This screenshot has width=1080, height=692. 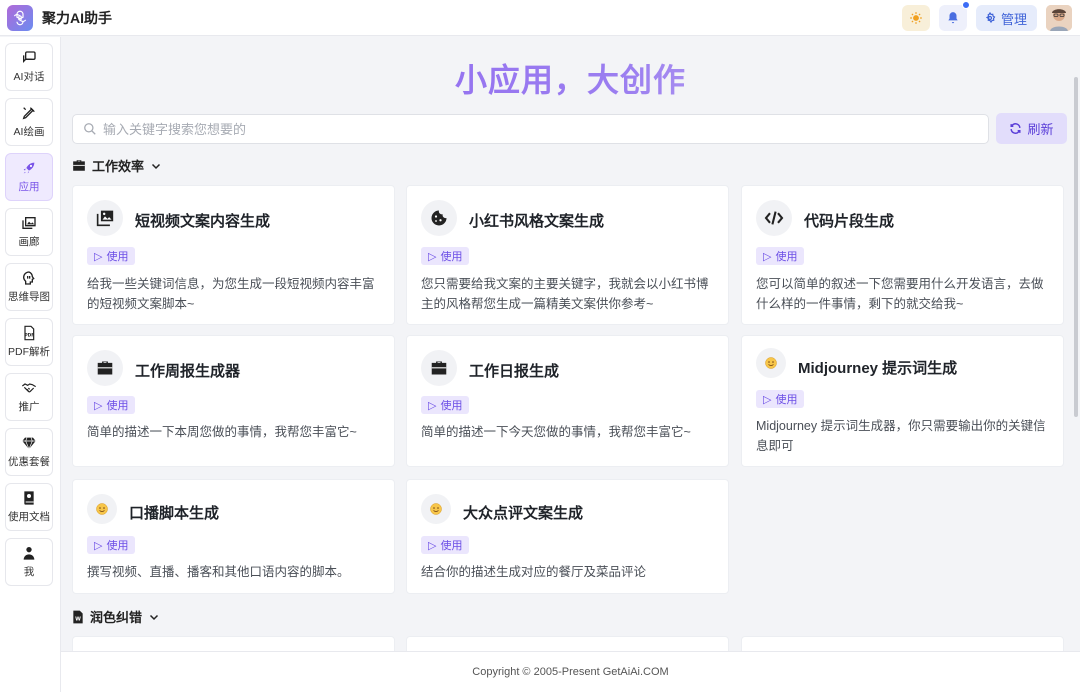 What do you see at coordinates (28, 388) in the screenshot?
I see `handshake-icon` at bounding box center [28, 388].